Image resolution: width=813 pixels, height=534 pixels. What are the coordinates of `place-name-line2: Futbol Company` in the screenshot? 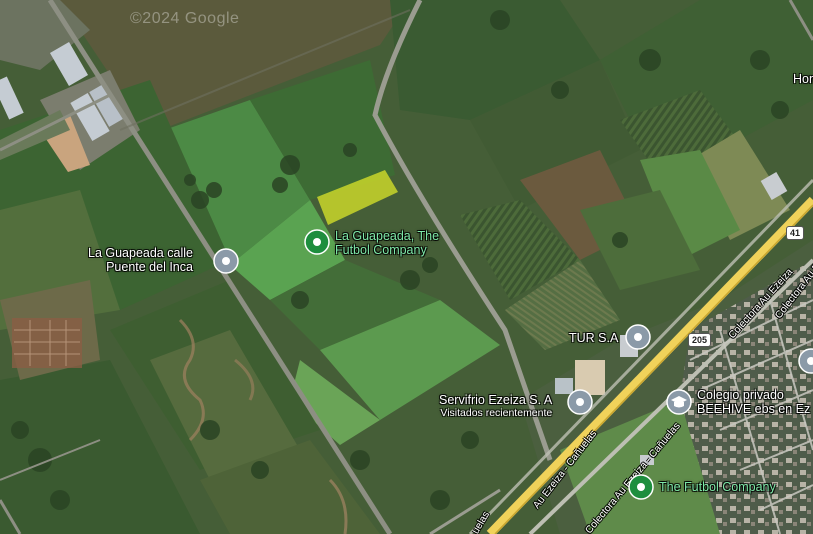 It's located at (381, 250).